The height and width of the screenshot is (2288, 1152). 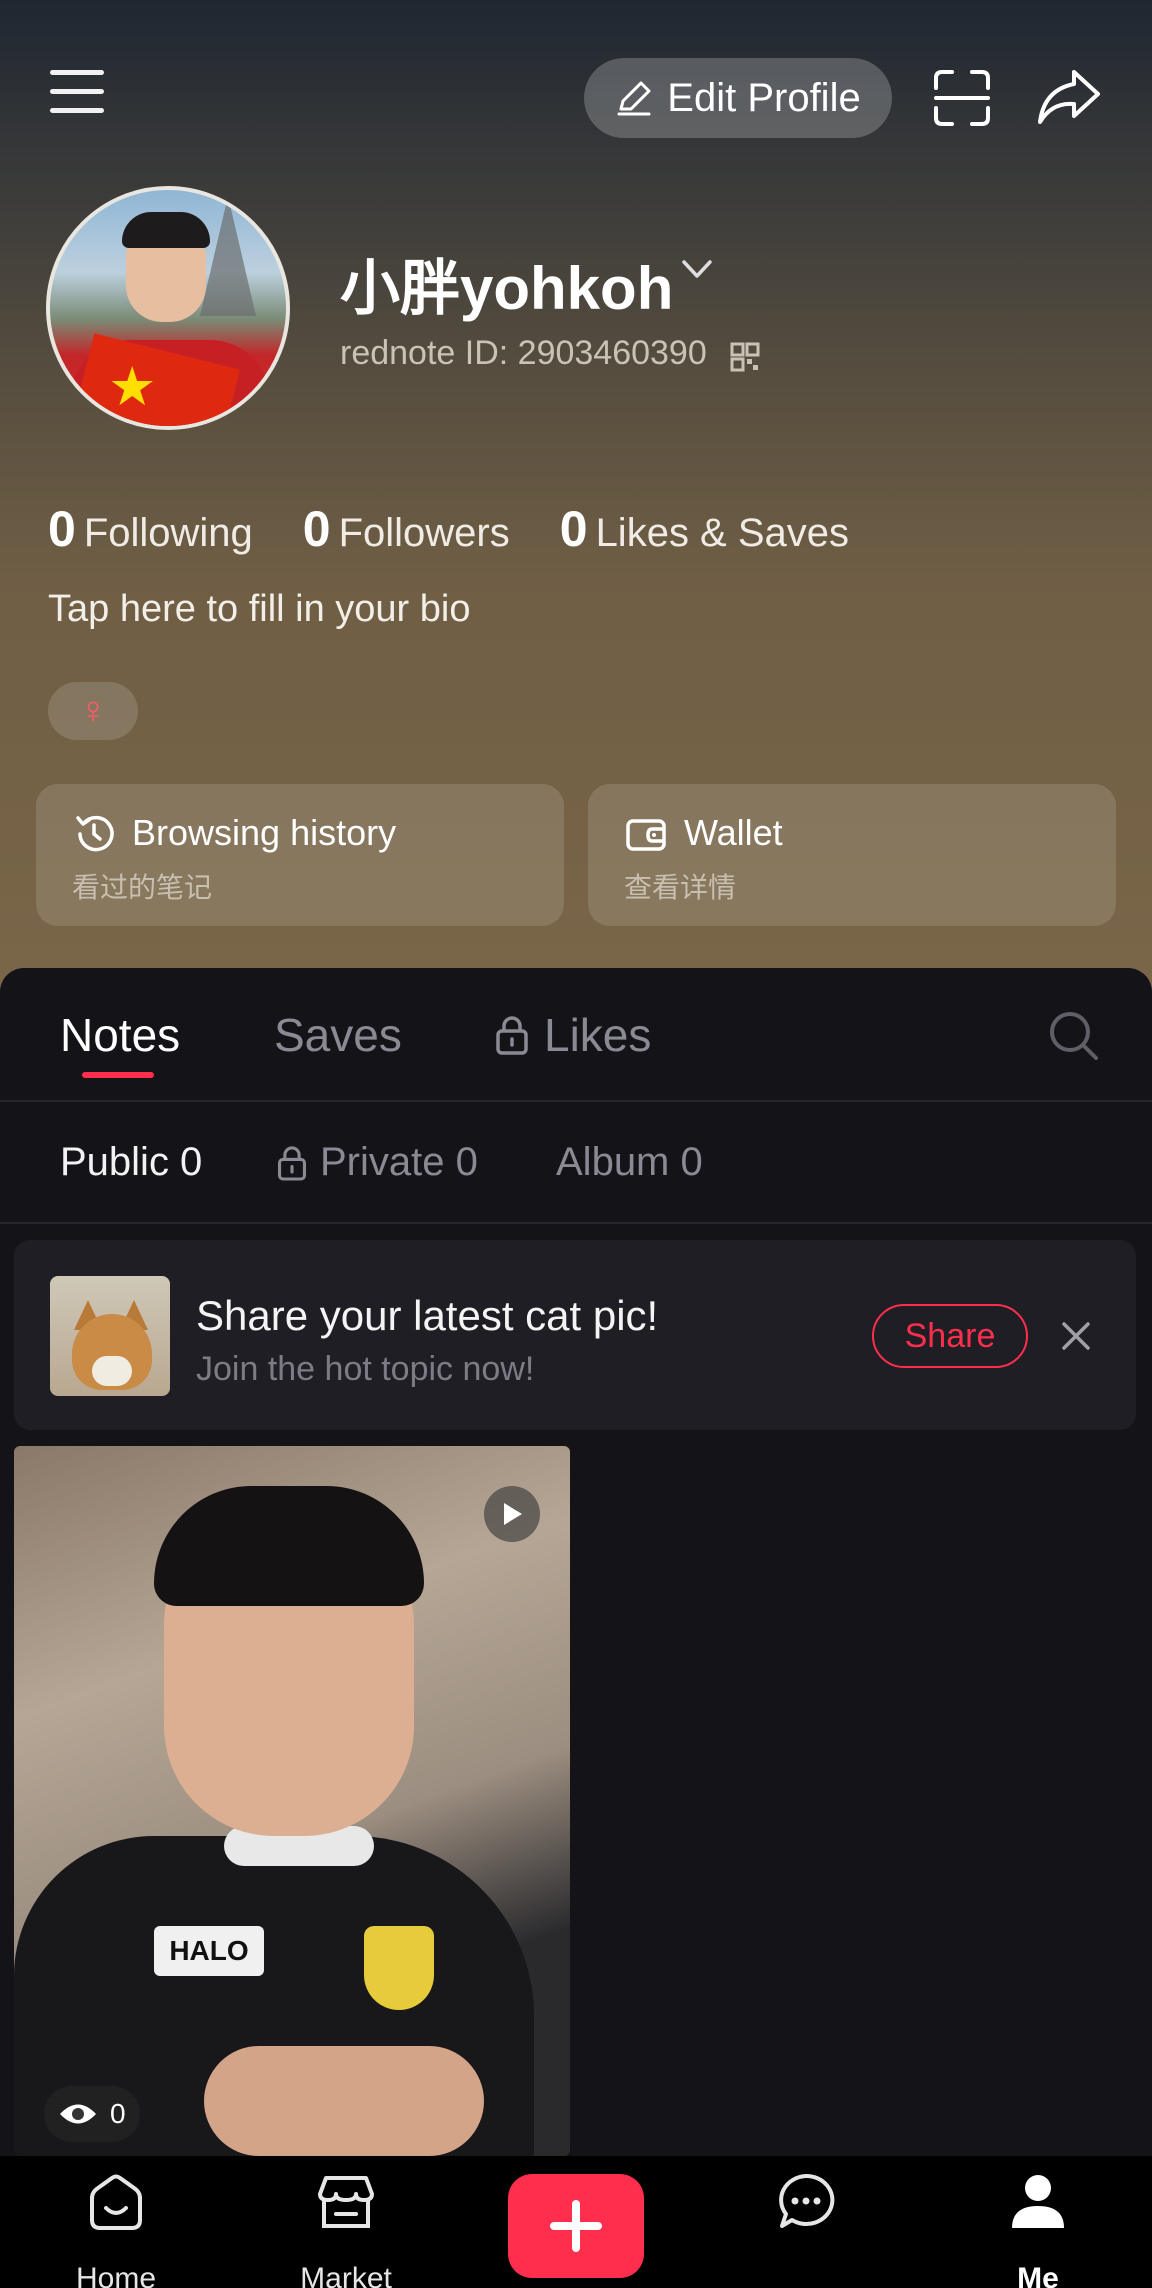 What do you see at coordinates (168, 308) in the screenshot?
I see `avatar: ★` at bounding box center [168, 308].